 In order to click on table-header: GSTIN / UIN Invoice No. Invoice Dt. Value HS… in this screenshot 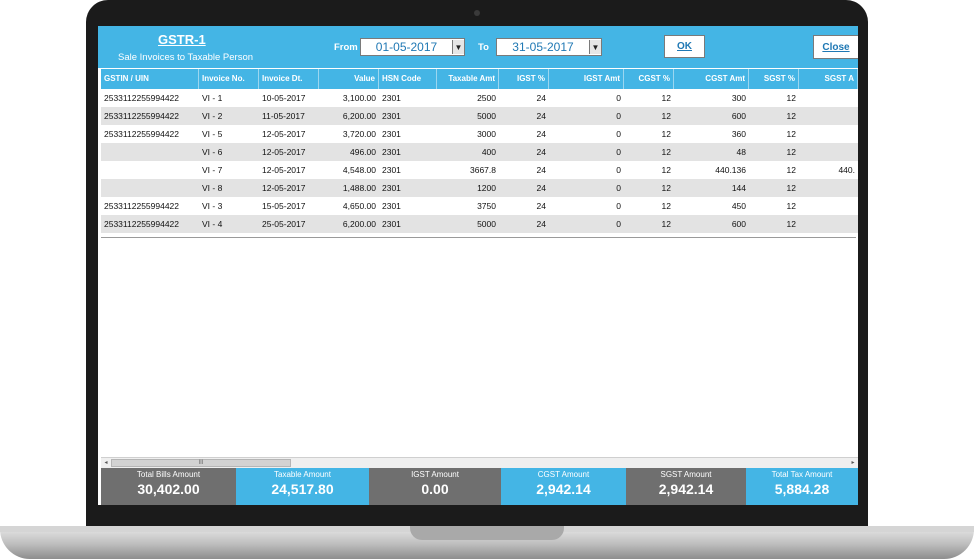, I will do `click(479, 79)`.